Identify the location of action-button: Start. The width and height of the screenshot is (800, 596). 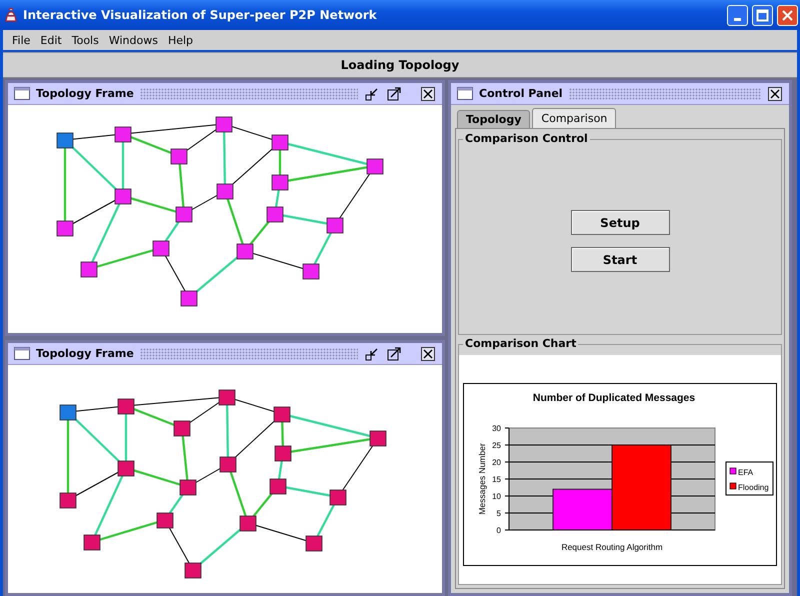
(620, 259).